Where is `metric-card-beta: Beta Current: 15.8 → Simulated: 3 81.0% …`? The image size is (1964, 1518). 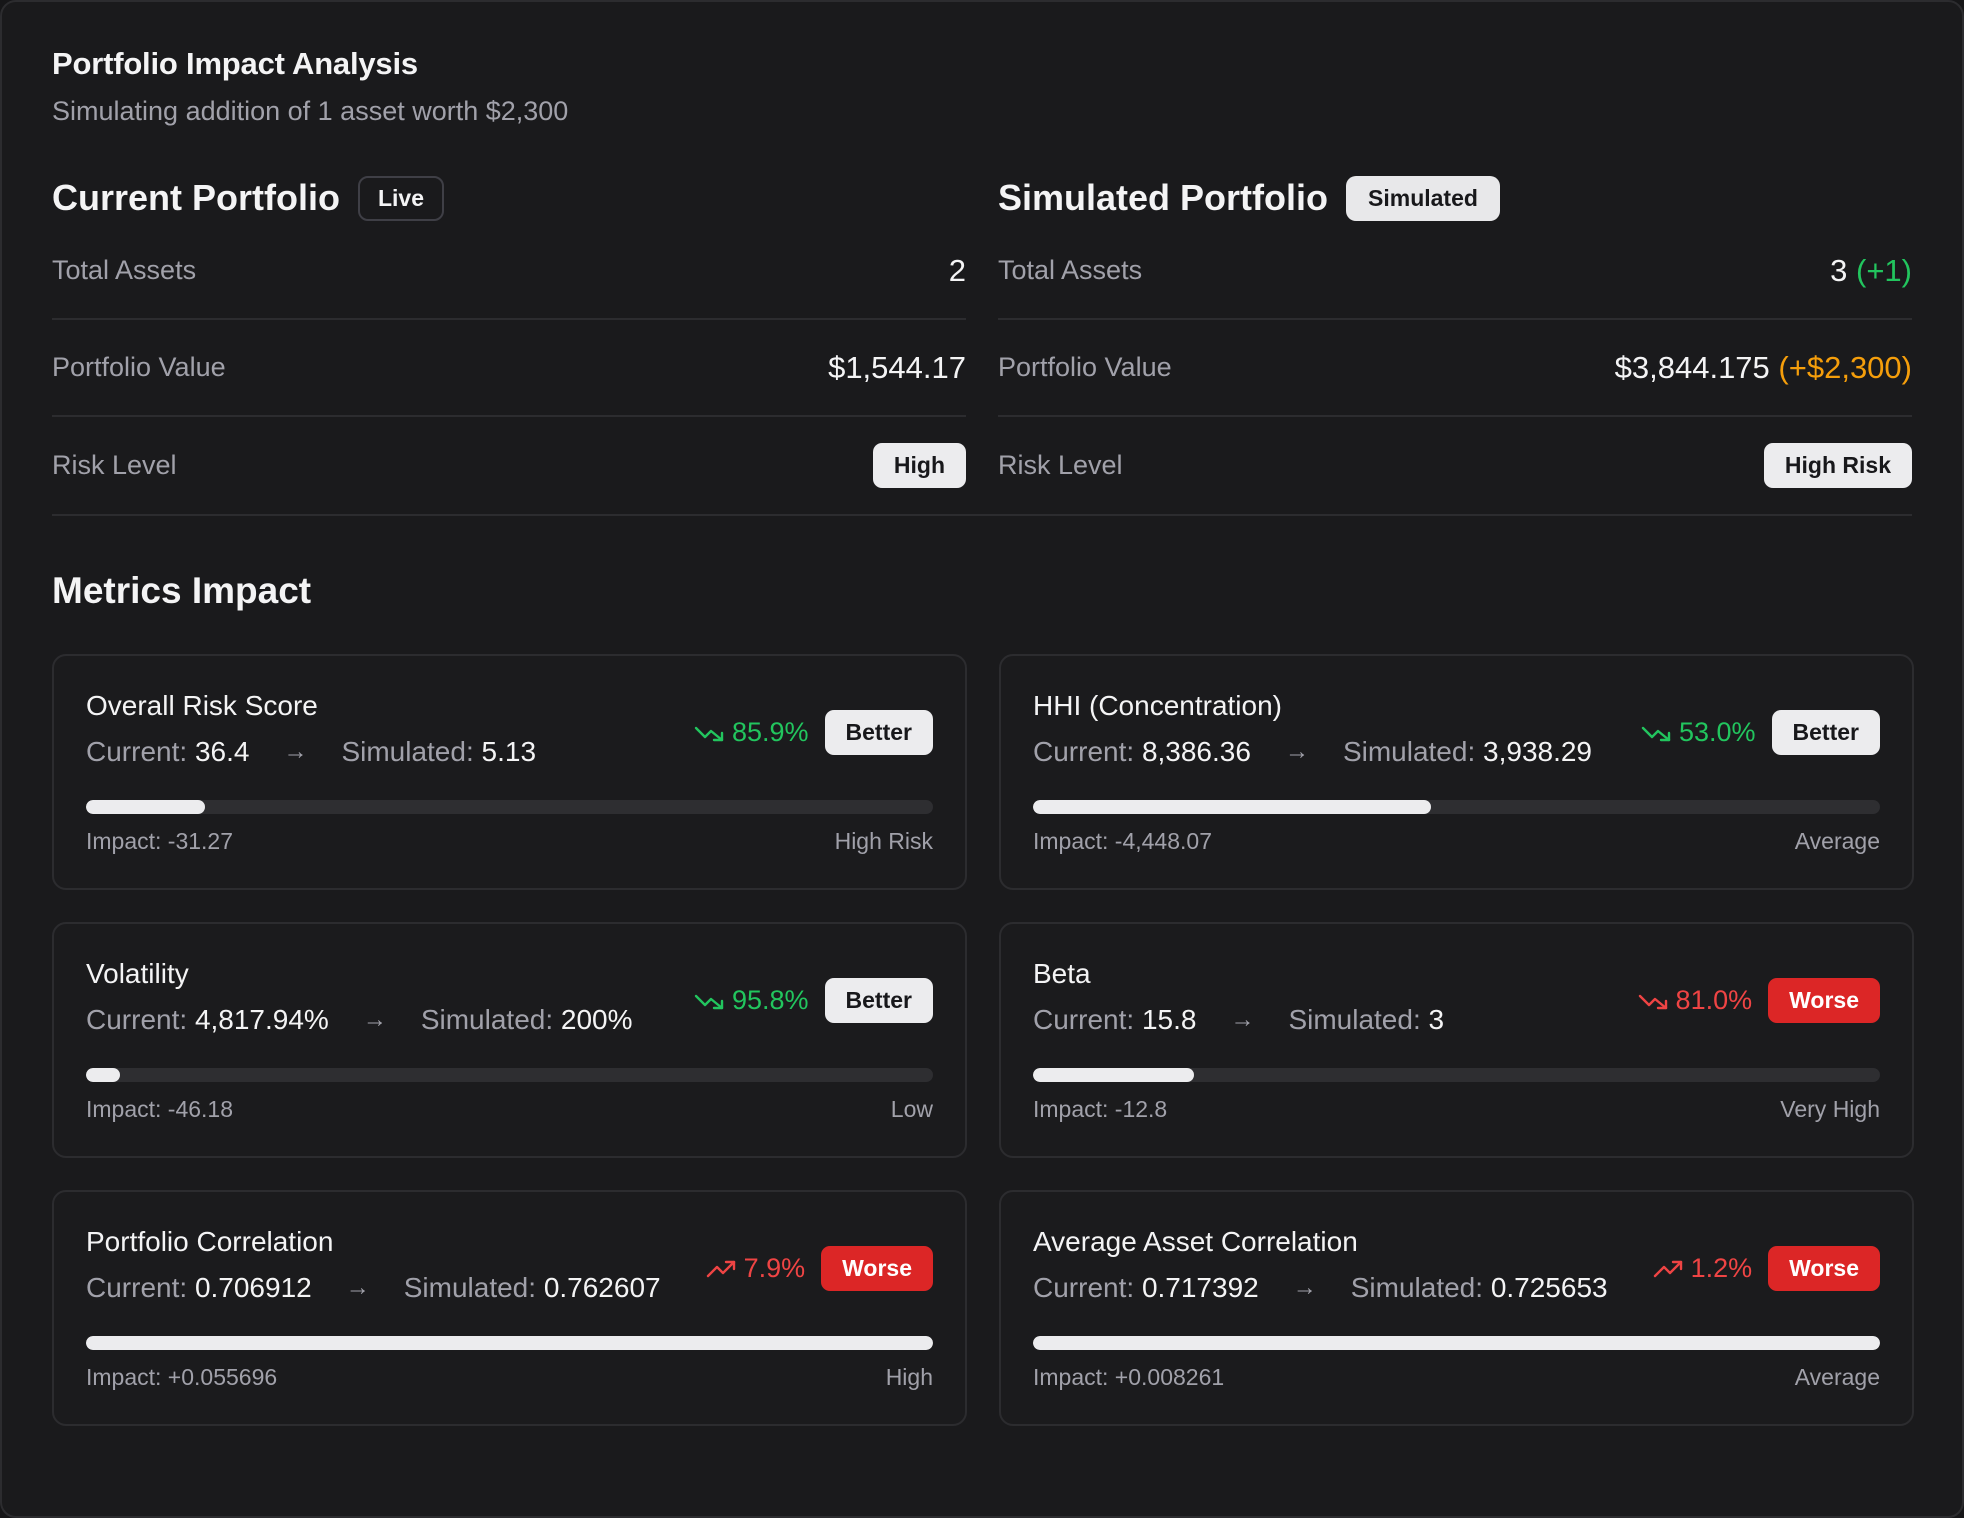 metric-card-beta: Beta Current: 15.8 → Simulated: 3 81.0% … is located at coordinates (1456, 1040).